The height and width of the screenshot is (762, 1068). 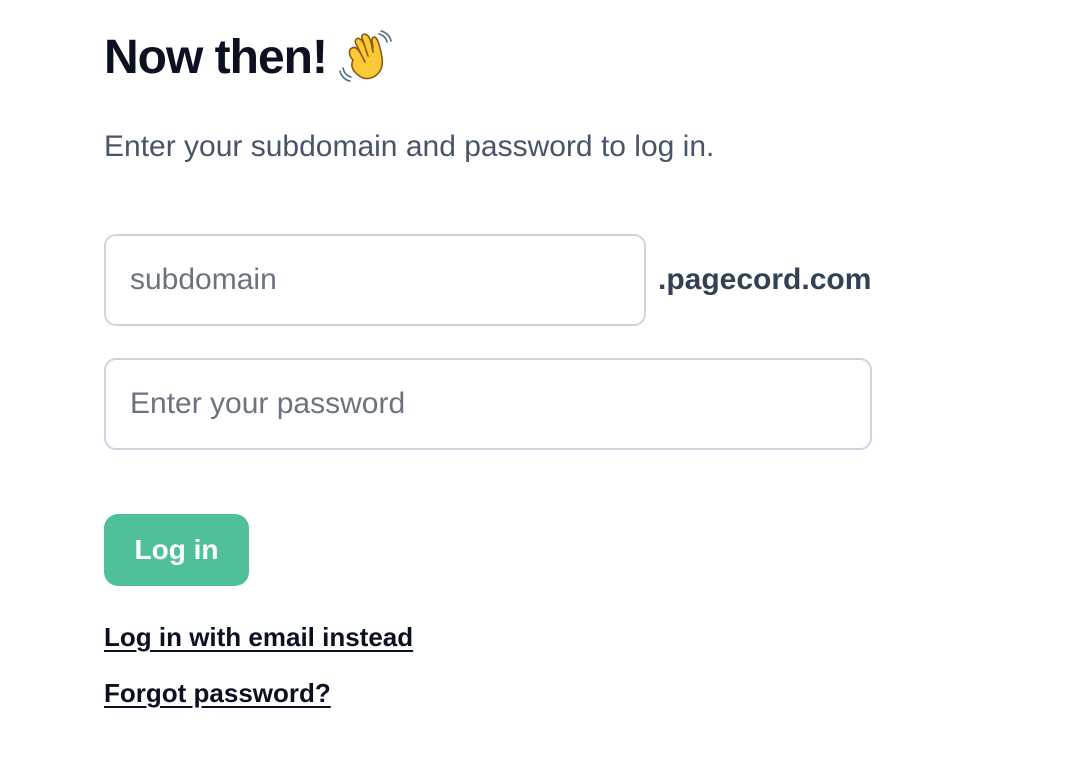 I want to click on subdomain-input, so click(x=375, y=280).